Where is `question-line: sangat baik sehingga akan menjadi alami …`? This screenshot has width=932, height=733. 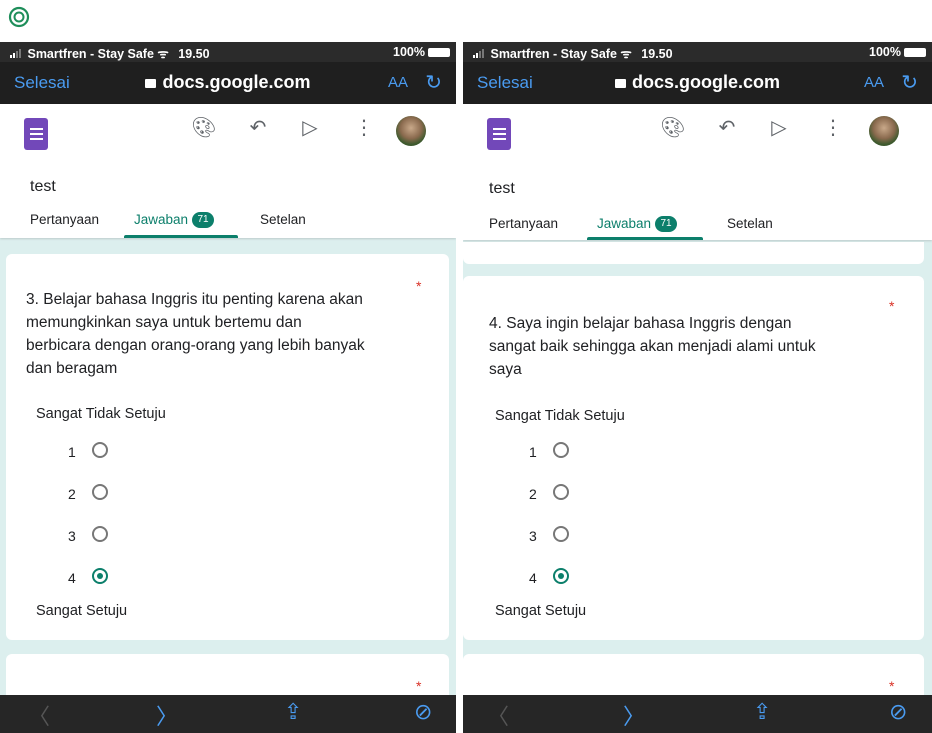
question-line: sangat baik sehingga akan menjadi alami … is located at coordinates (652, 346).